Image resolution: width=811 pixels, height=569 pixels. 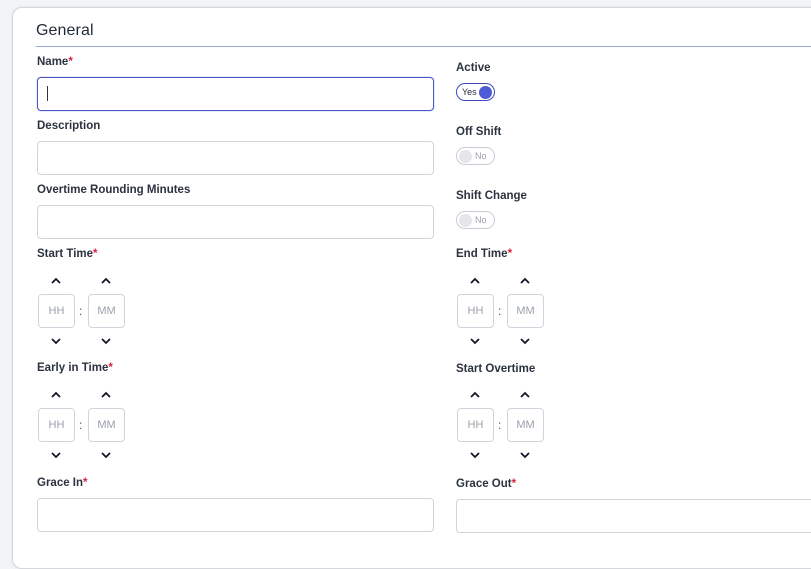 I want to click on active-label: Active, so click(x=473, y=68).